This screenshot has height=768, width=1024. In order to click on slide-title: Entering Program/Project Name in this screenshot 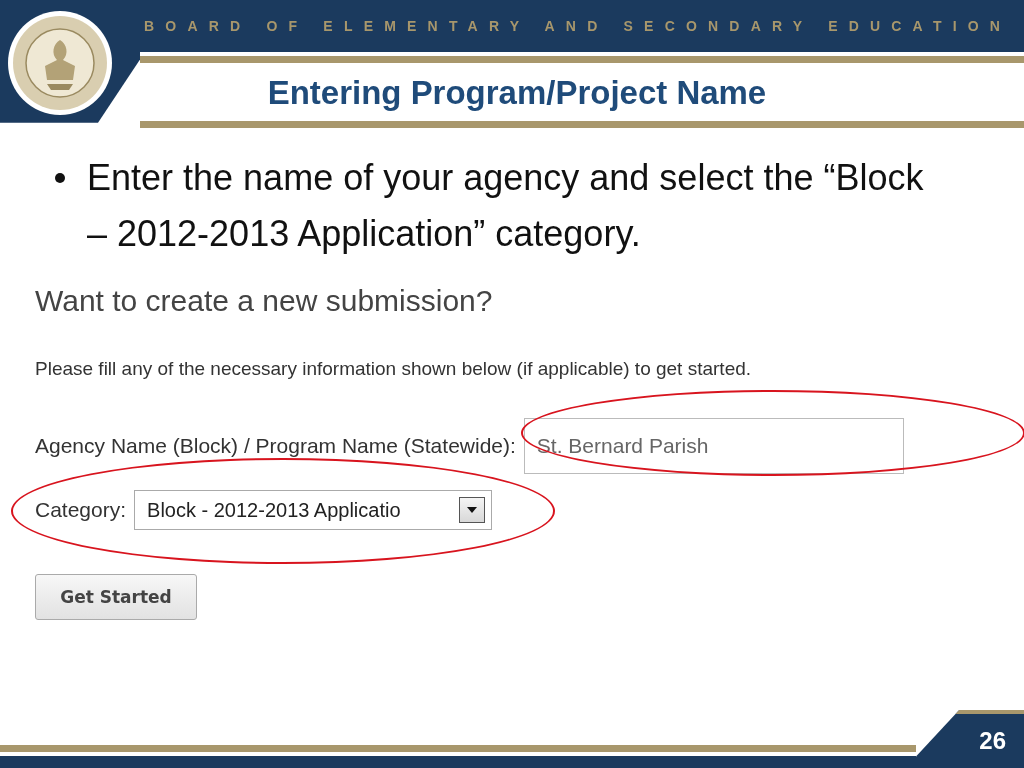, I will do `click(517, 92)`.